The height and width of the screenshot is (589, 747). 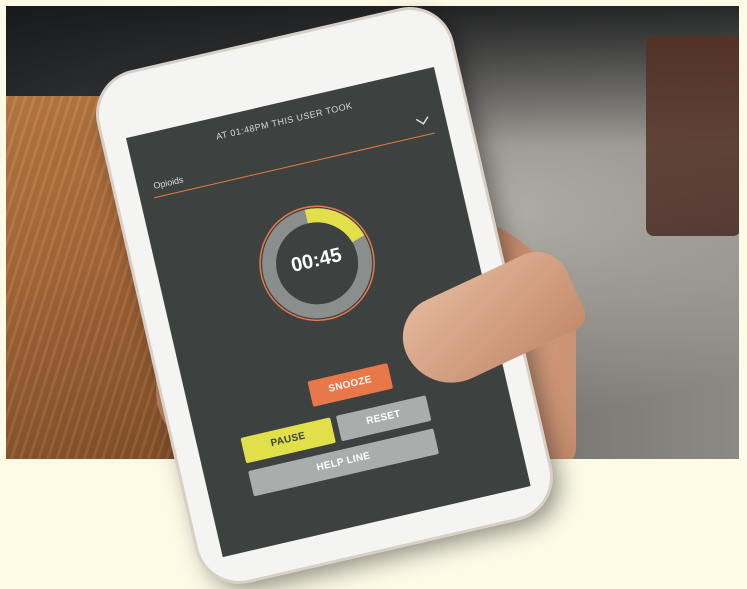 I want to click on substance-select: Opioids, so click(x=292, y=156).